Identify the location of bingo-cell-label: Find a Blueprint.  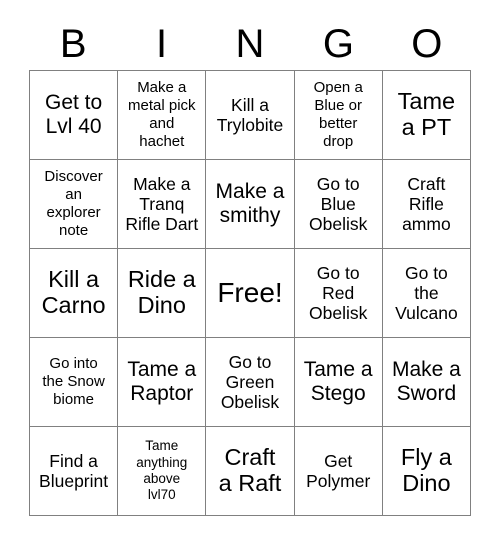
(74, 470).